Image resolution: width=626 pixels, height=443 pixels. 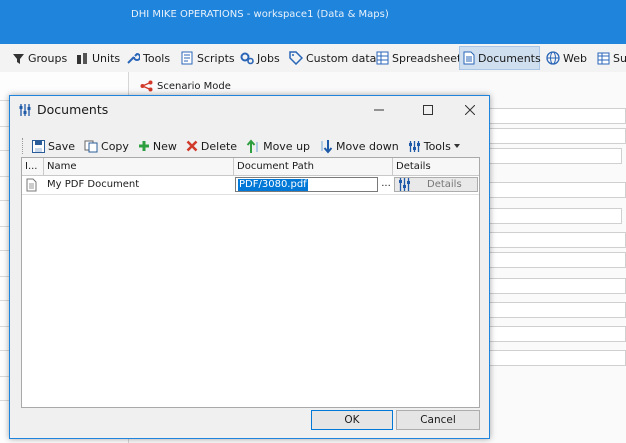 I want to click on save-button: Save, so click(x=54, y=146).